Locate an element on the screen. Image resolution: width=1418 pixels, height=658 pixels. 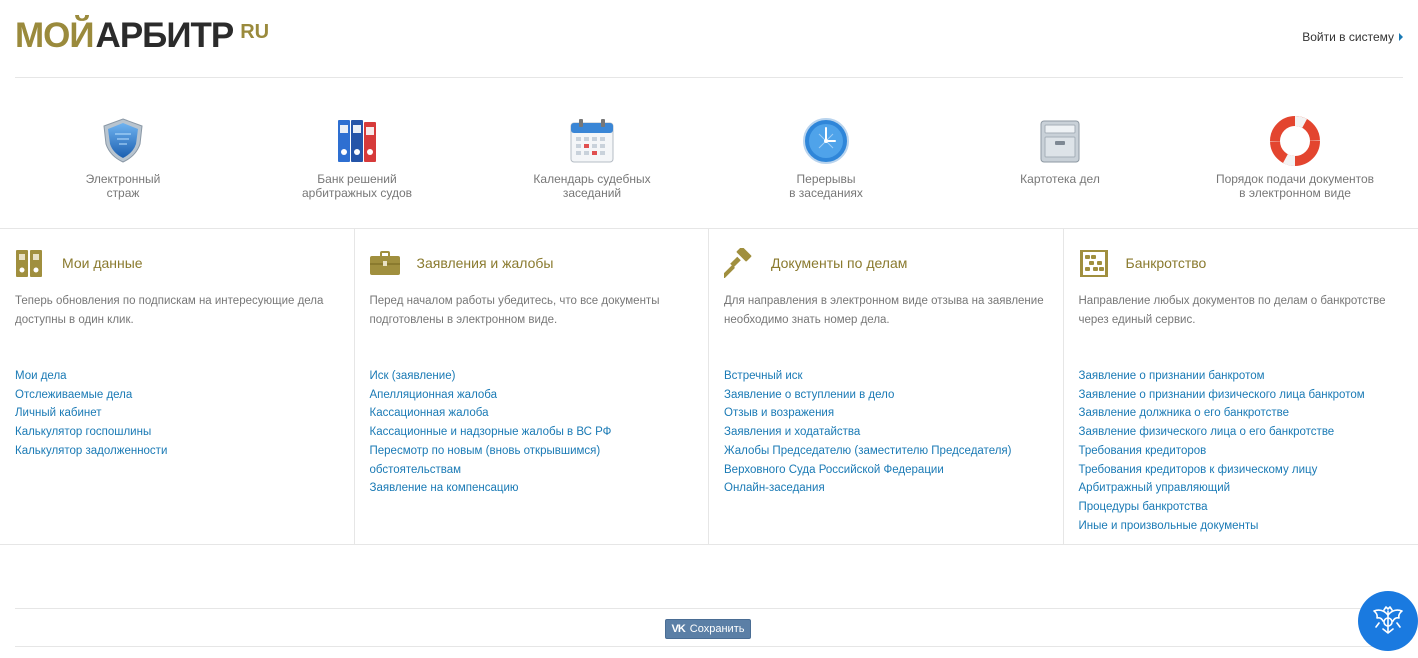
link-motions: Заявления и ходатайства is located at coordinates (886, 432).